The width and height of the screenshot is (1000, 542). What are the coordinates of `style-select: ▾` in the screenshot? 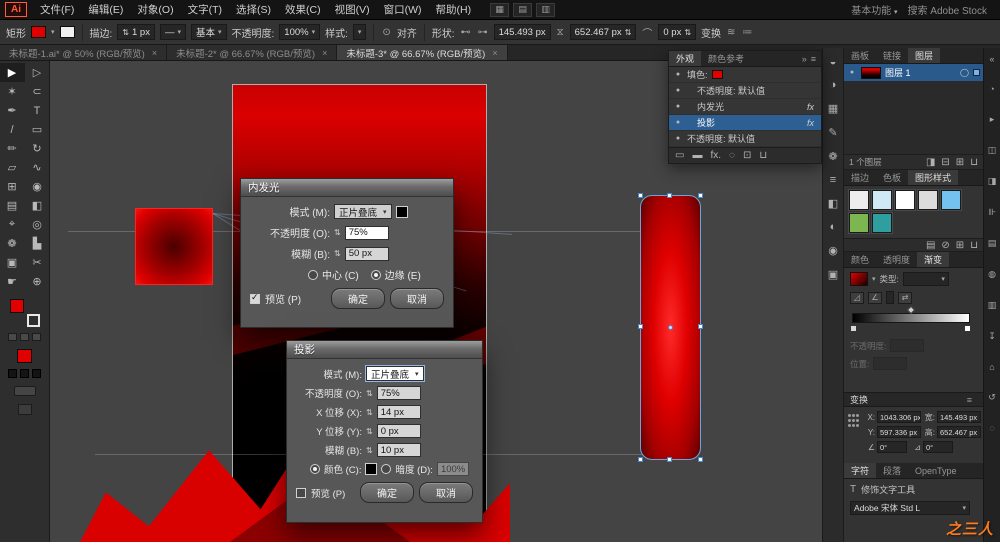 It's located at (359, 32).